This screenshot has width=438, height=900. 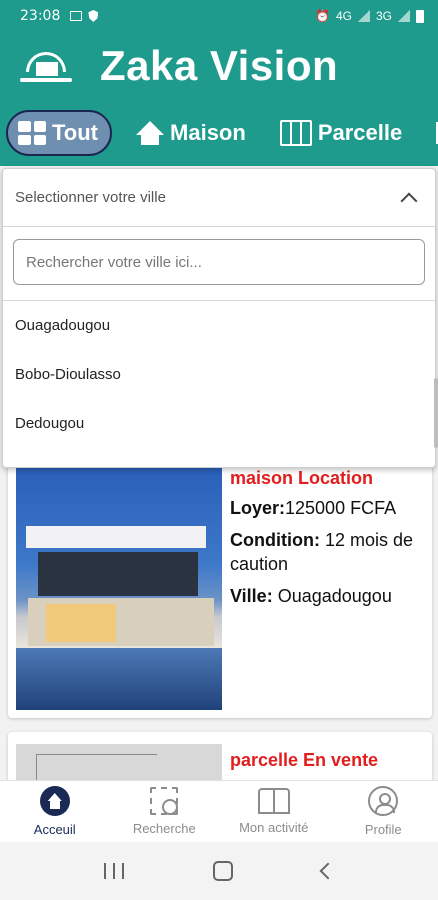 What do you see at coordinates (93, 16) in the screenshot?
I see `shield-notification-icon` at bounding box center [93, 16].